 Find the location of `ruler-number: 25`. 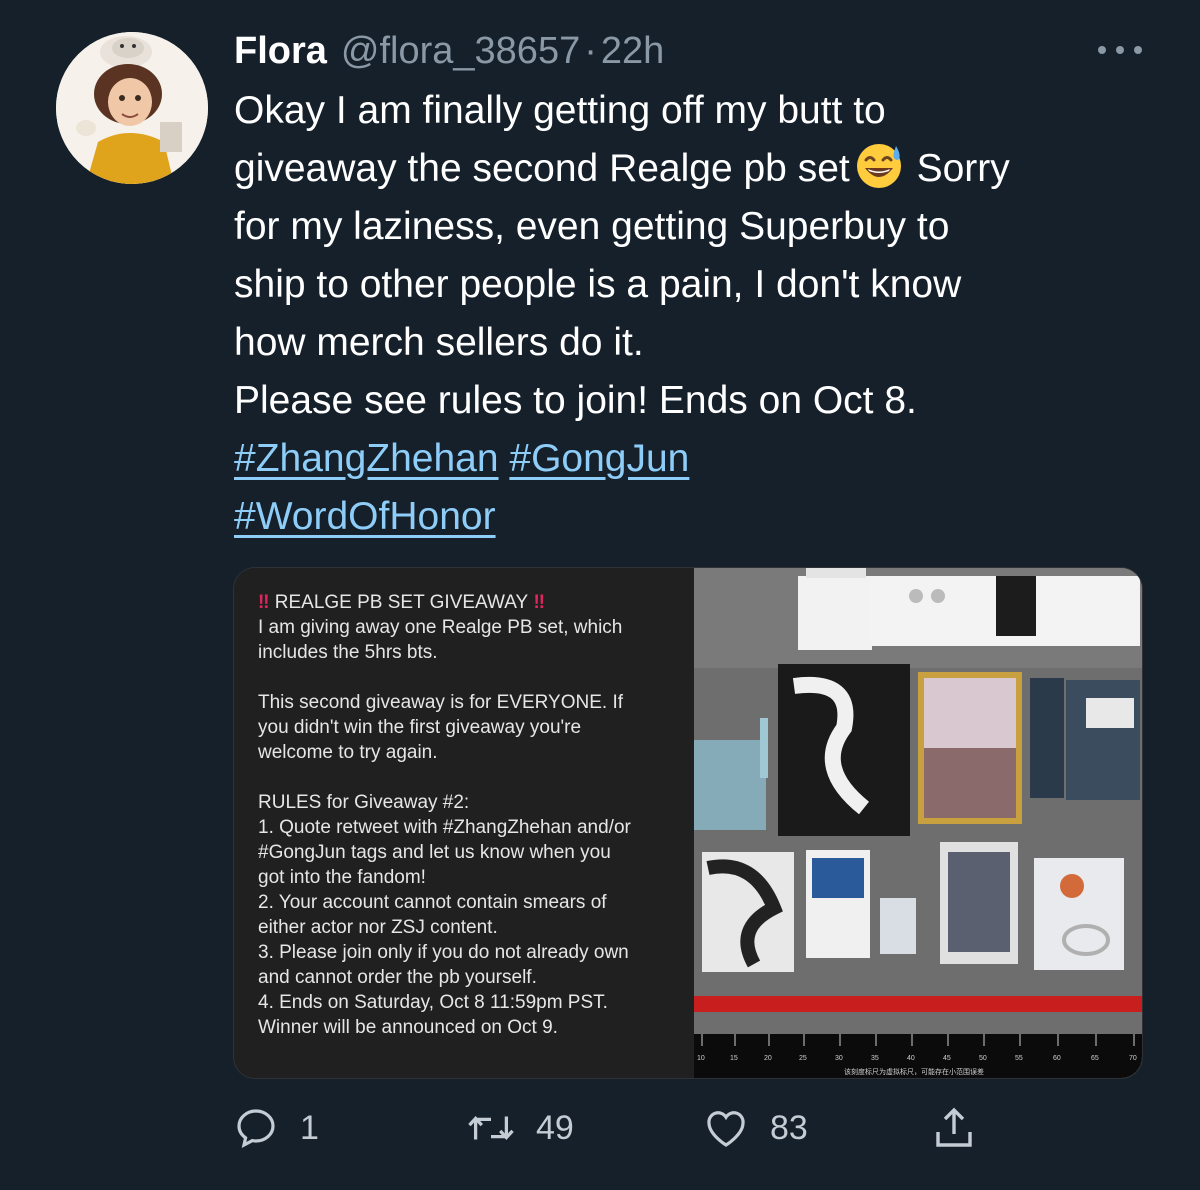

ruler-number: 25 is located at coordinates (803, 1058).